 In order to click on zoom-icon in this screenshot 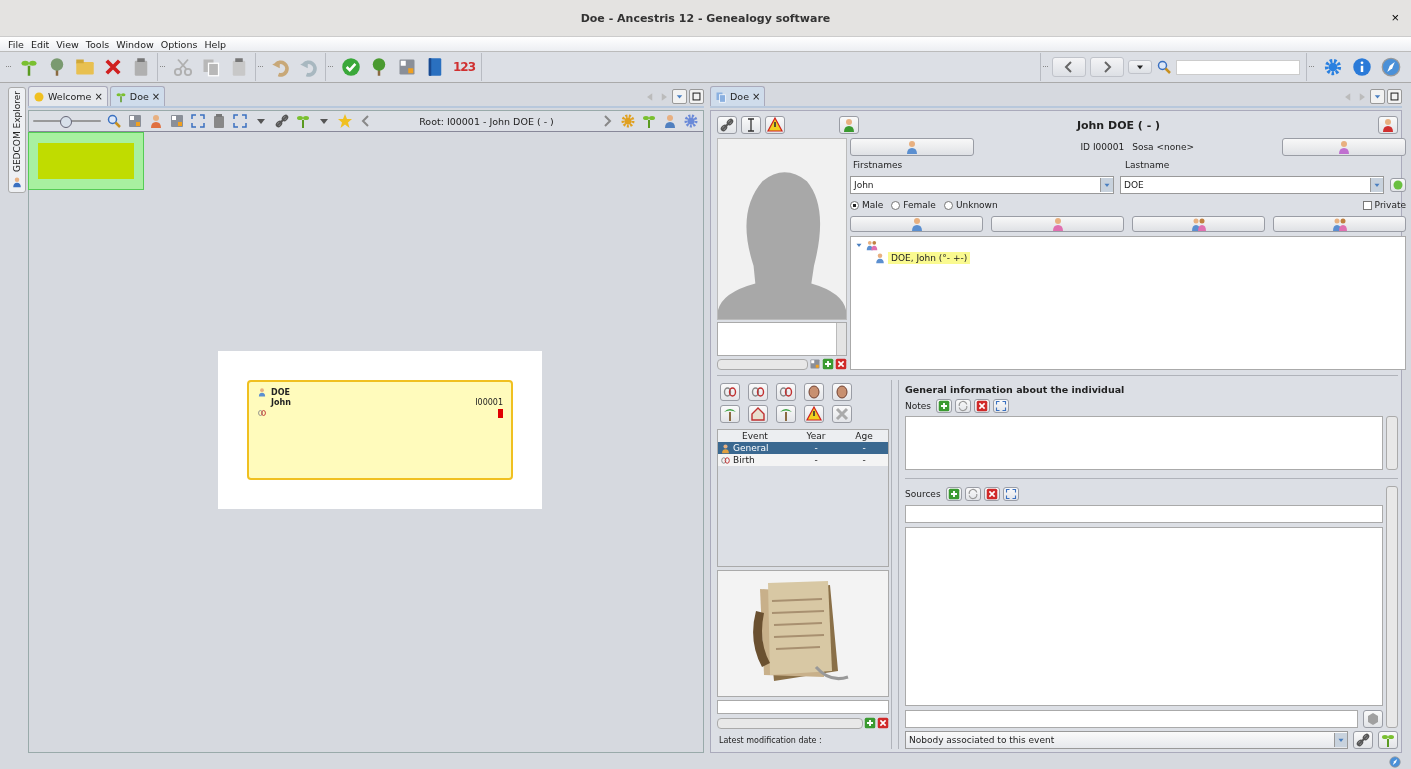, I will do `click(114, 121)`.